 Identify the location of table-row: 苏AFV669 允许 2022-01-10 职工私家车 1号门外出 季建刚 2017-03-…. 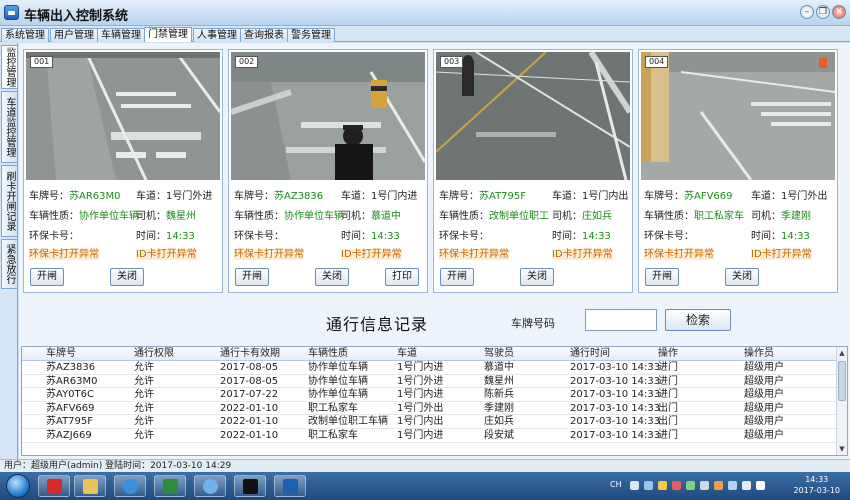
(429, 409).